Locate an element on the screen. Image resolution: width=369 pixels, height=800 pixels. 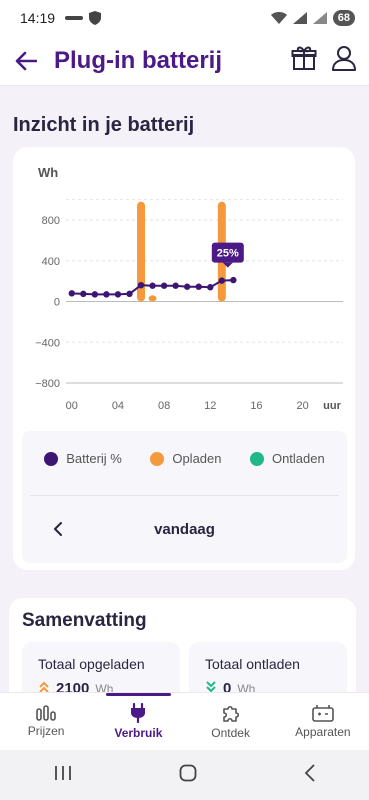
x-tick-label: 12 is located at coordinates (210, 406).